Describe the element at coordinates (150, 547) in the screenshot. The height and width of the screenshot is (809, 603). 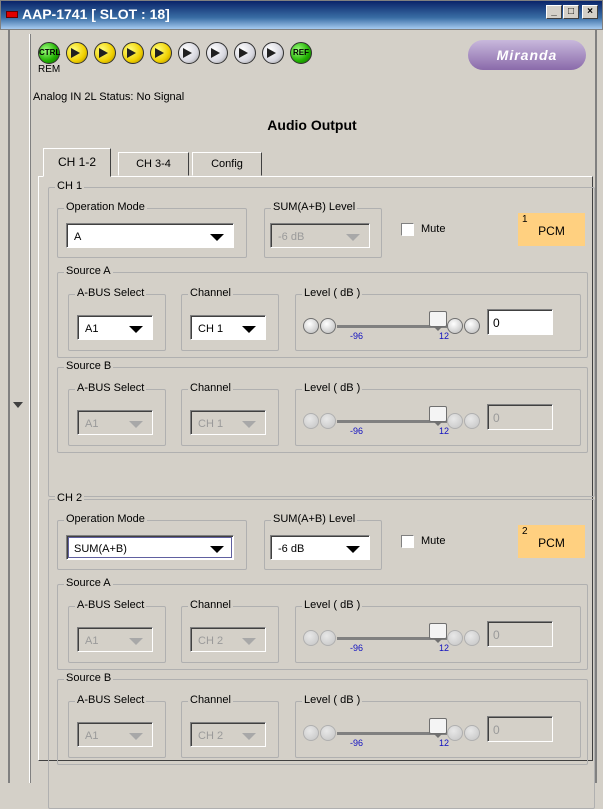
I see `ch2-opmode-select: SUM(A+B)` at that location.